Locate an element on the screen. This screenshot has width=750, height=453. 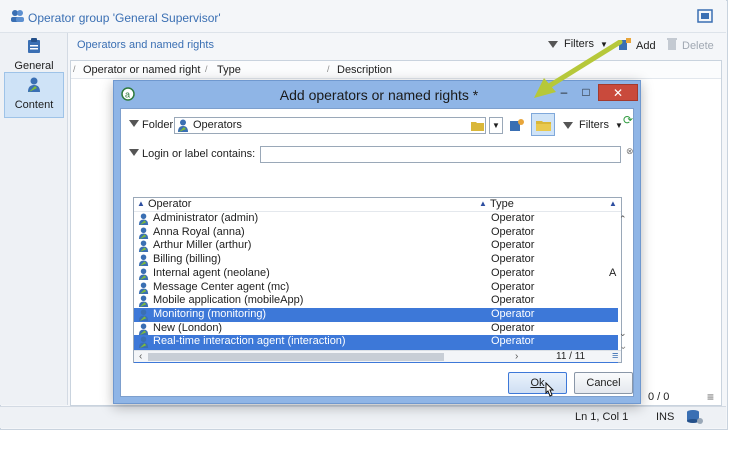
operator-folder-icon is located at coordinates (517, 126).